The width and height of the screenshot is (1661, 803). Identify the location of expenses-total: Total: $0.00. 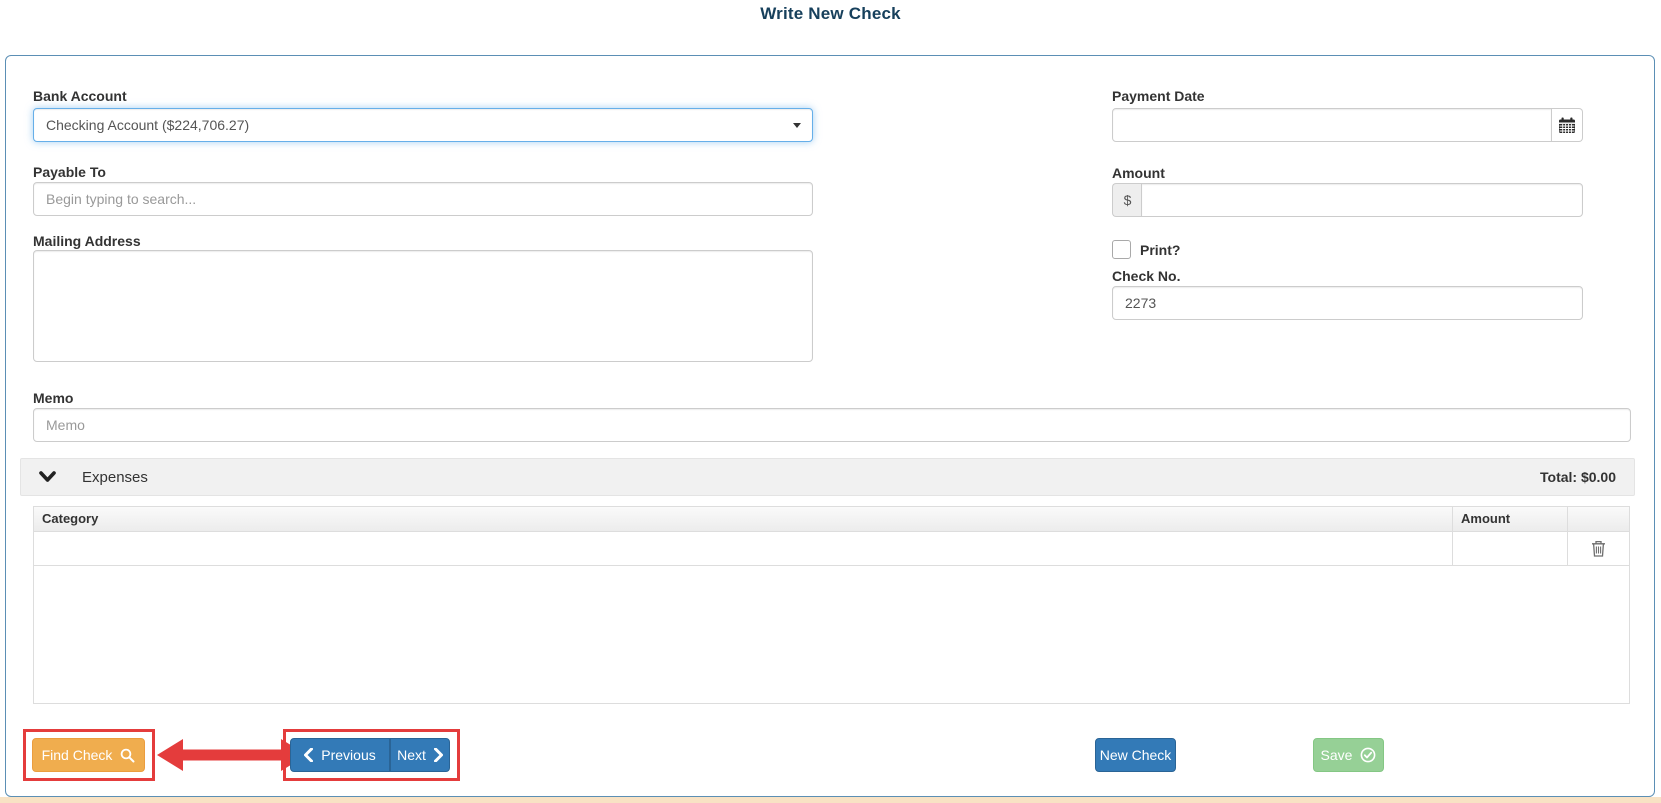
(1578, 477).